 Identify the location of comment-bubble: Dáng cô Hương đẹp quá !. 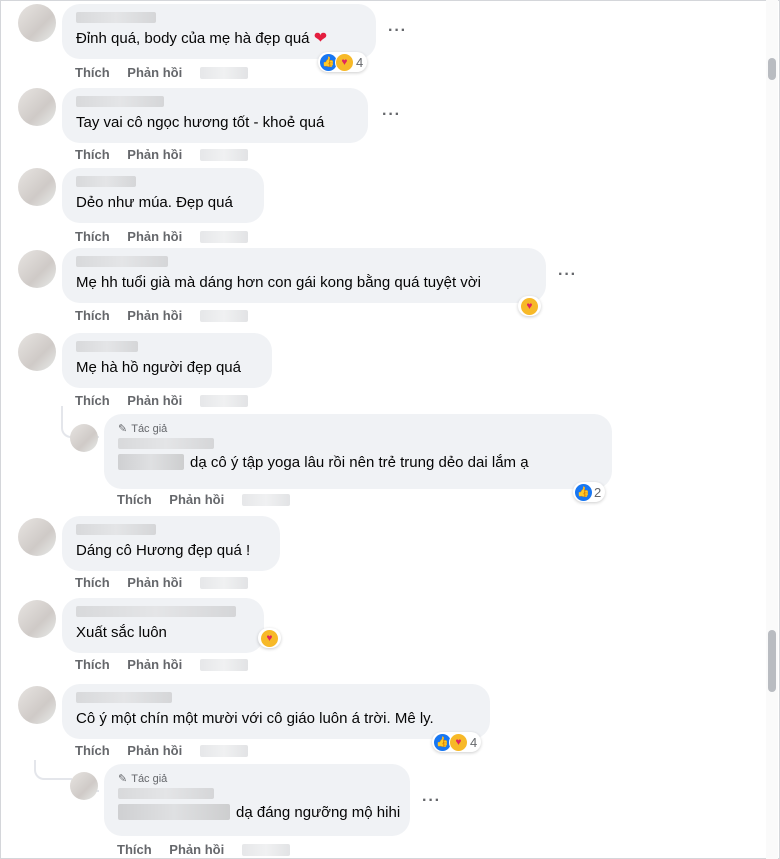
(171, 543).